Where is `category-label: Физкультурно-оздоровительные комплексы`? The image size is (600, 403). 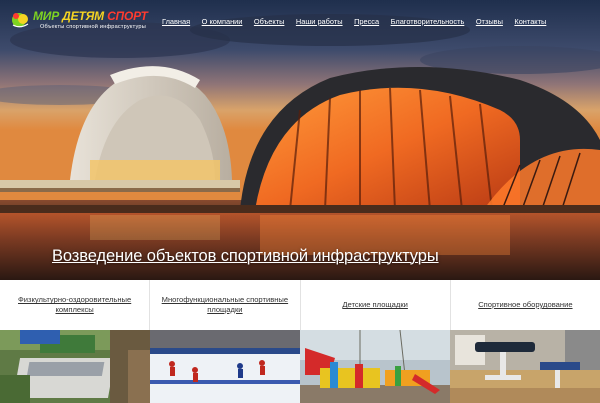
category-label: Физкультурно-оздоровительные комплексы is located at coordinates (74, 305).